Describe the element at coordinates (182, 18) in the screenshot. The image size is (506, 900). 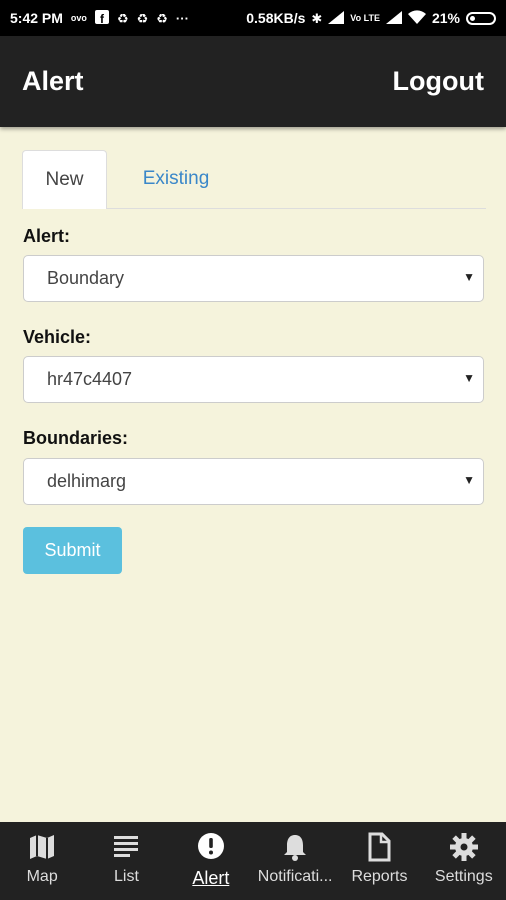
I see `more-icon: ···` at that location.